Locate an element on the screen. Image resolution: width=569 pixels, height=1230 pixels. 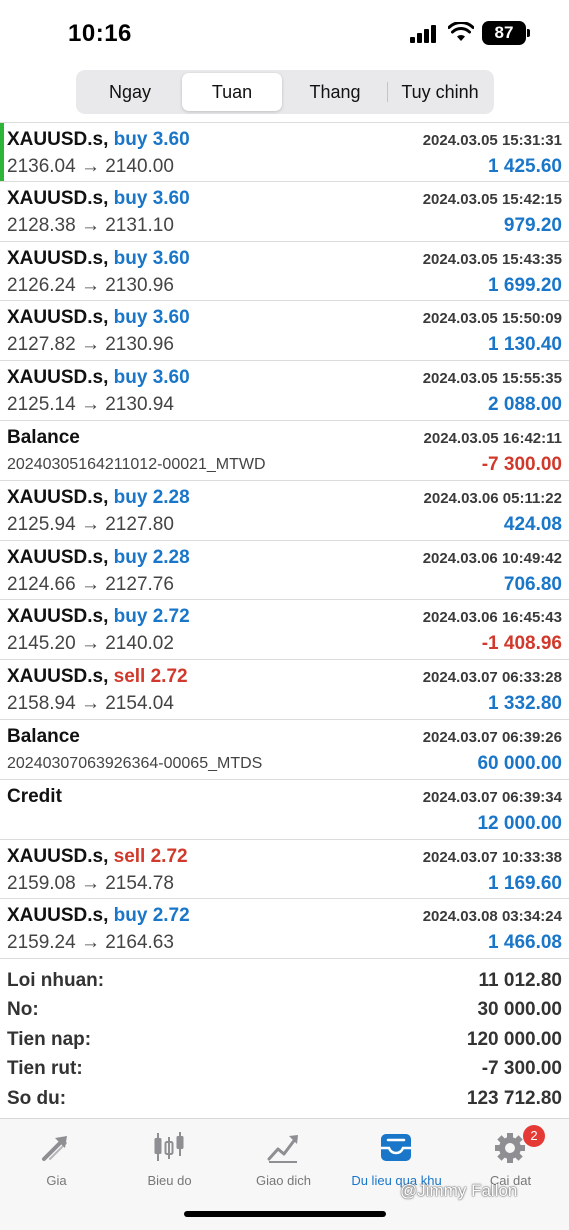
row-title: XAUUSD.s, buy 3.60 is located at coordinates (98, 140).